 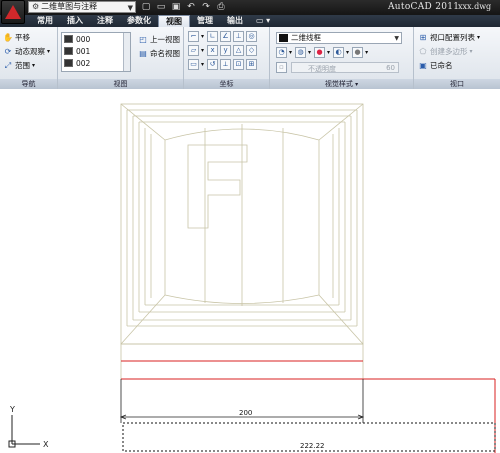 I want to click on views-scrollbar, so click(x=126, y=52).